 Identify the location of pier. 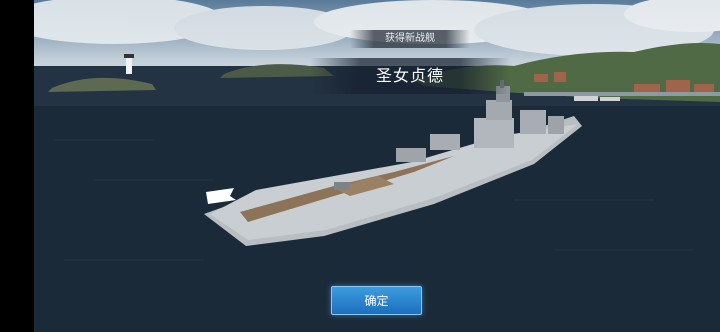
(622, 94).